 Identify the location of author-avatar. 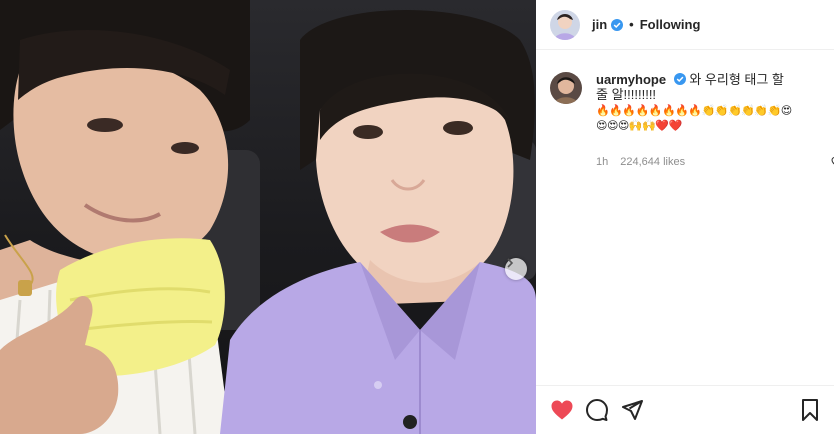
(565, 24).